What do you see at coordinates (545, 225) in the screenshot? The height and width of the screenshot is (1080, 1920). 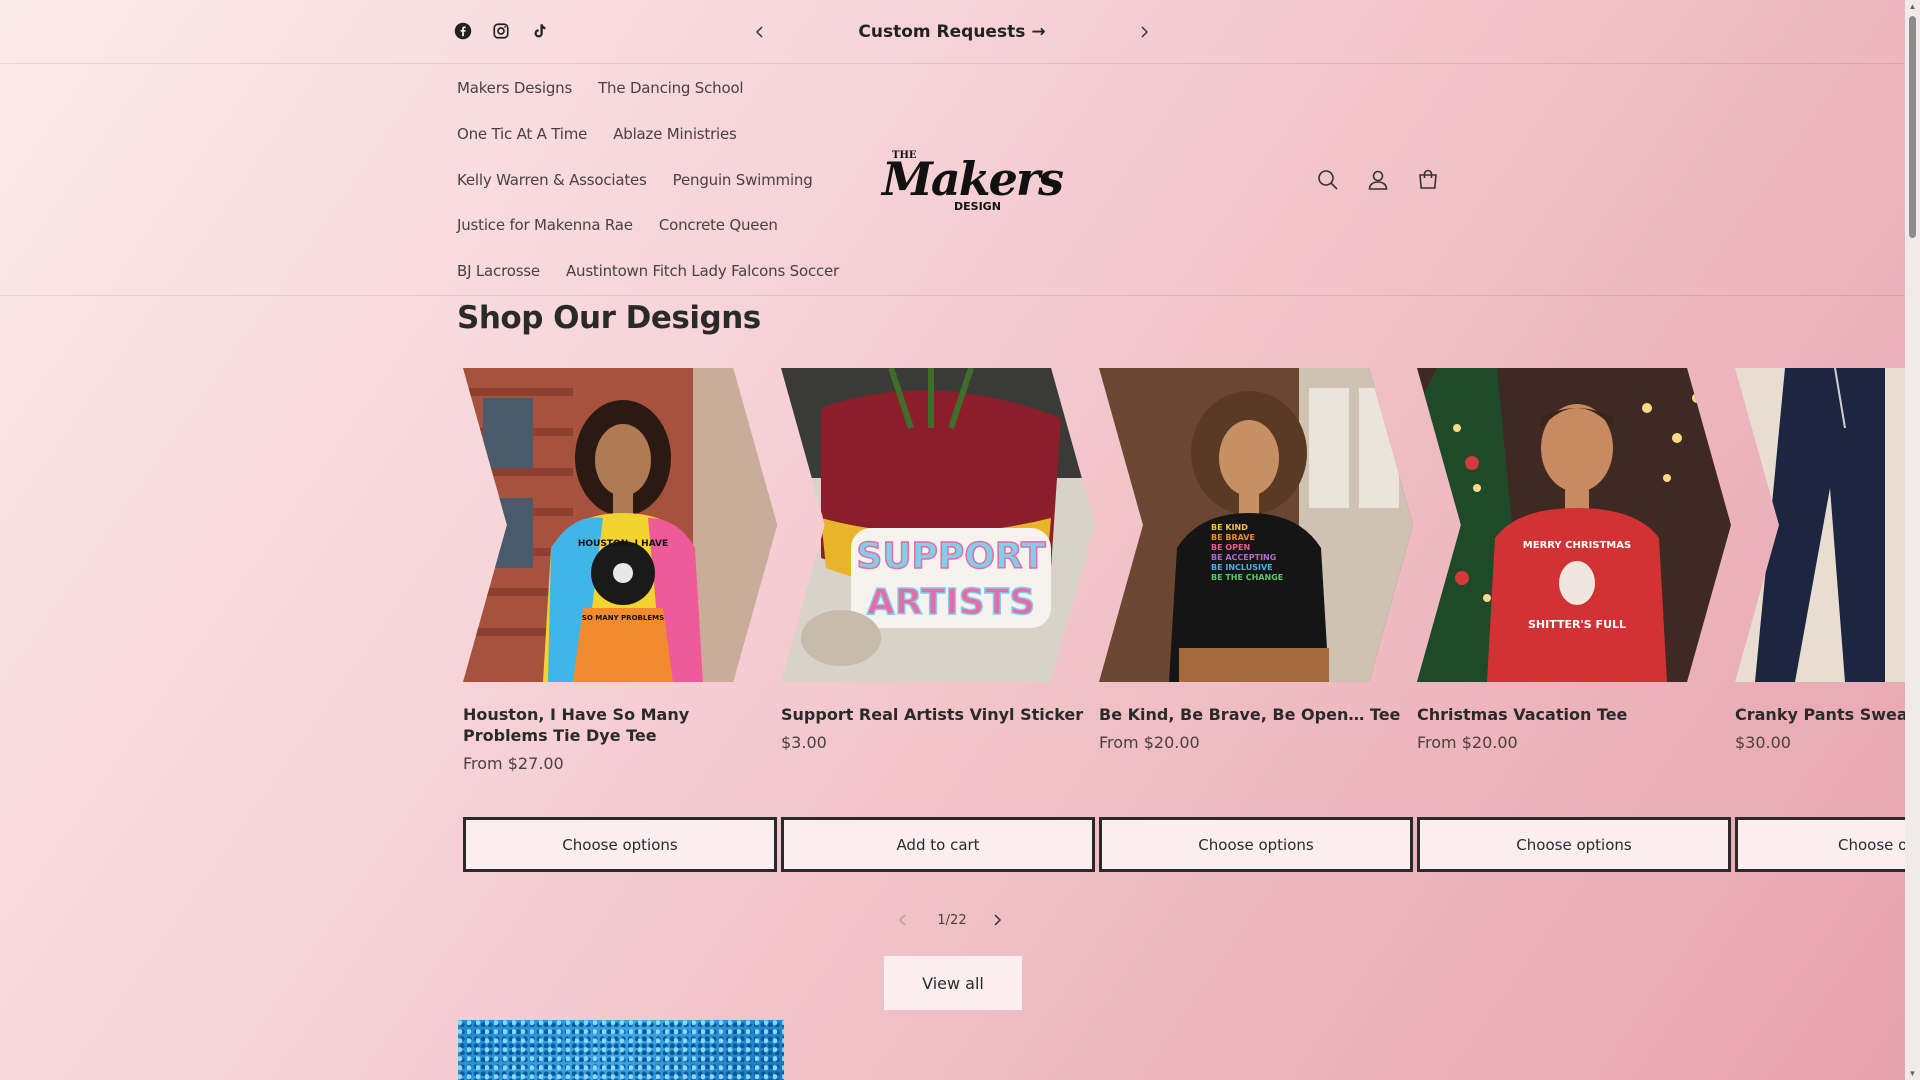 I see `nav-link-justice-for-makenna-rae: Justice for Makenna Rae` at bounding box center [545, 225].